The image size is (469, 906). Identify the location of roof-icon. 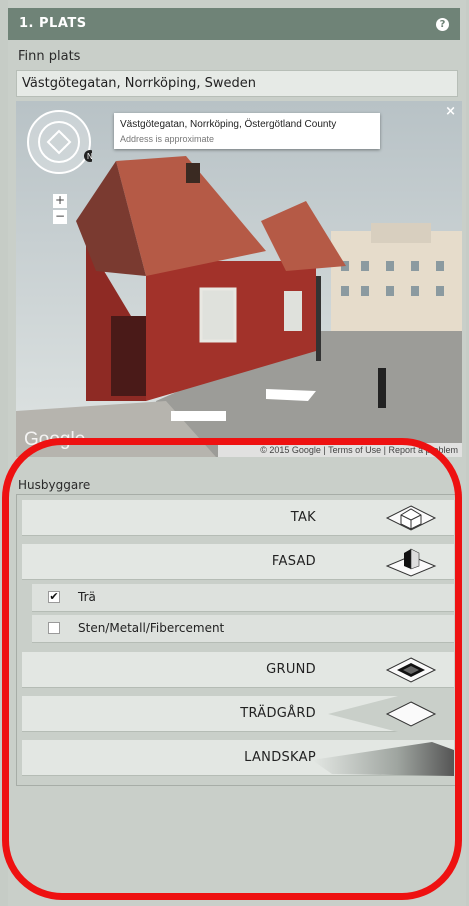
(411, 518).